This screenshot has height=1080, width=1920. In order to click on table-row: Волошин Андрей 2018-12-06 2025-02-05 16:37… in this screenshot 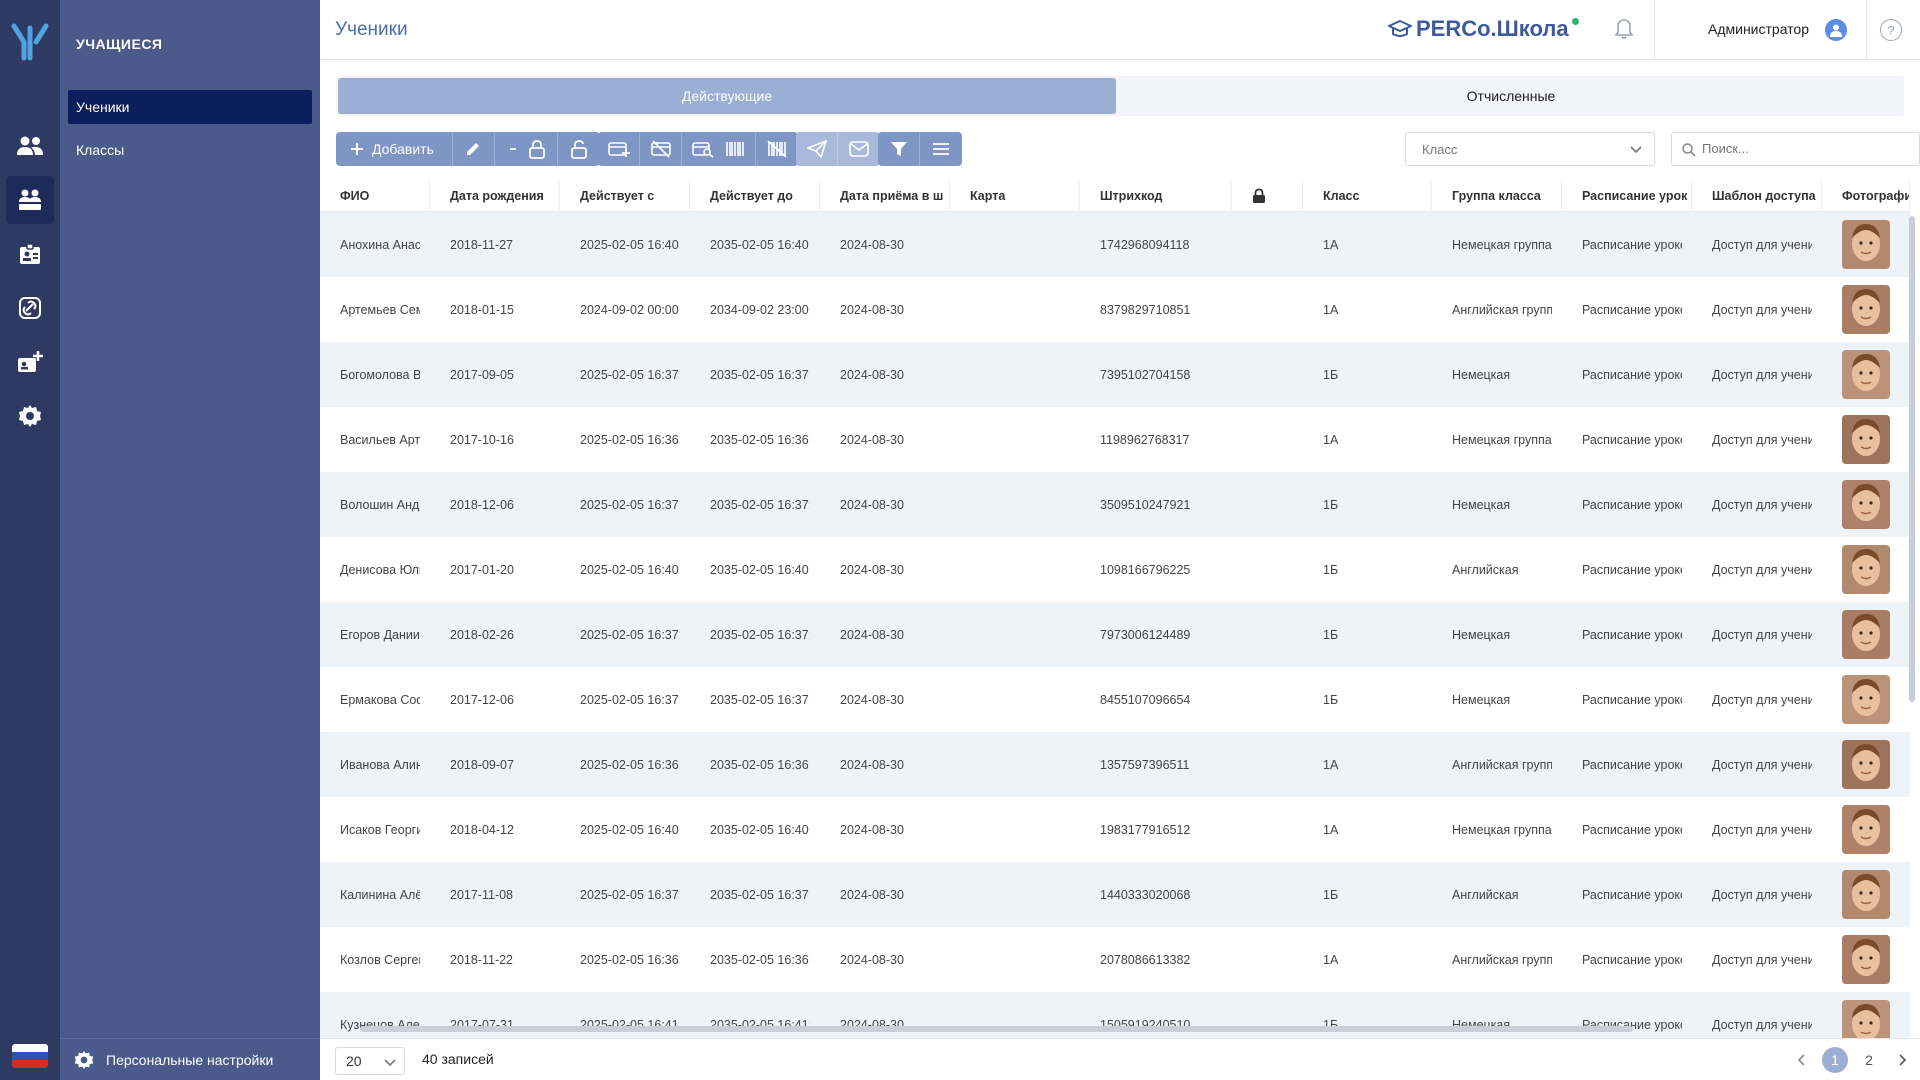, I will do `click(1115, 504)`.